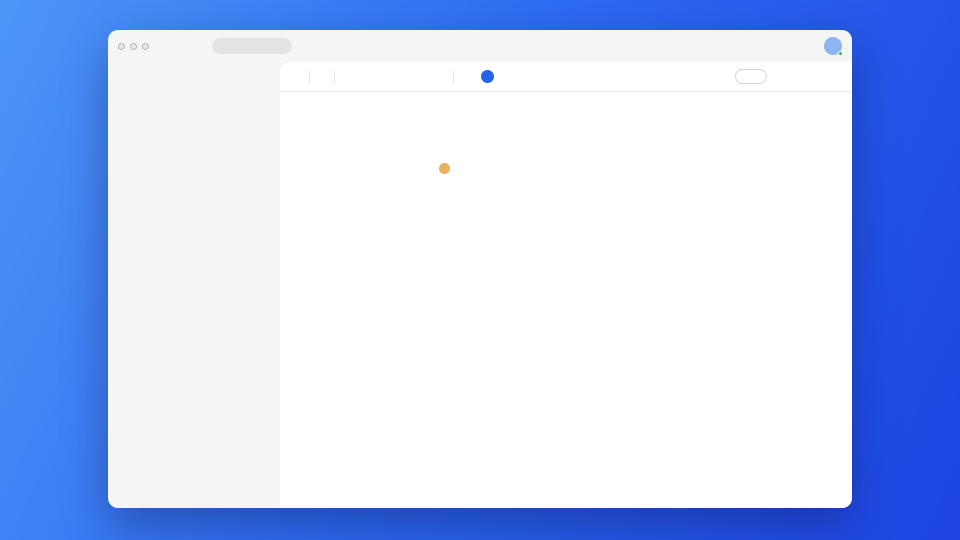 The width and height of the screenshot is (960, 540). Describe the element at coordinates (194, 486) in the screenshot. I see `show-deleted-pages-button` at that location.